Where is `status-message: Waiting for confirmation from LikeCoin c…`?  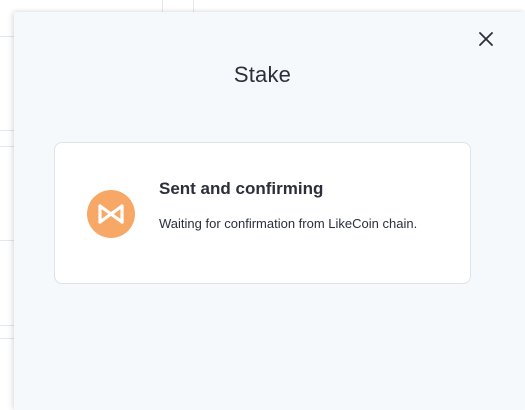
status-message: Waiting for confirmation from LikeCoin c… is located at coordinates (288, 223).